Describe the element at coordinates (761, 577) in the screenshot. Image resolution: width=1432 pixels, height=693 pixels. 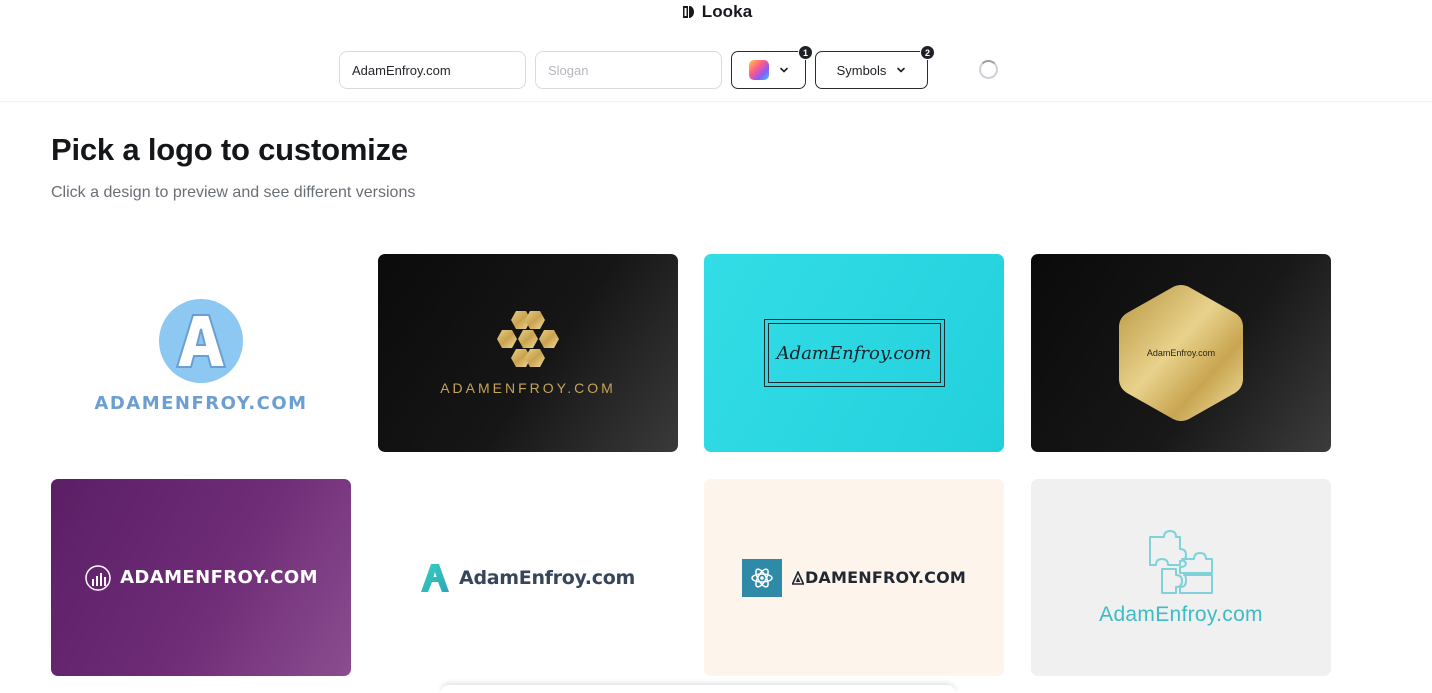
I see `atom-box-icon` at that location.